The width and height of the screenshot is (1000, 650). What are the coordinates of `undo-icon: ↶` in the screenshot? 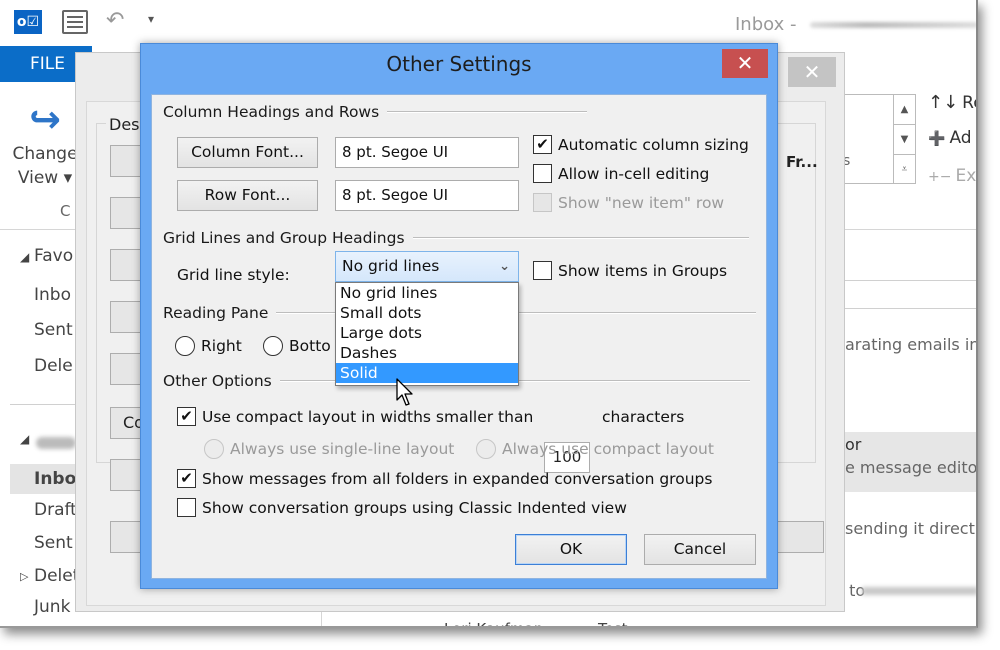 It's located at (115, 20).